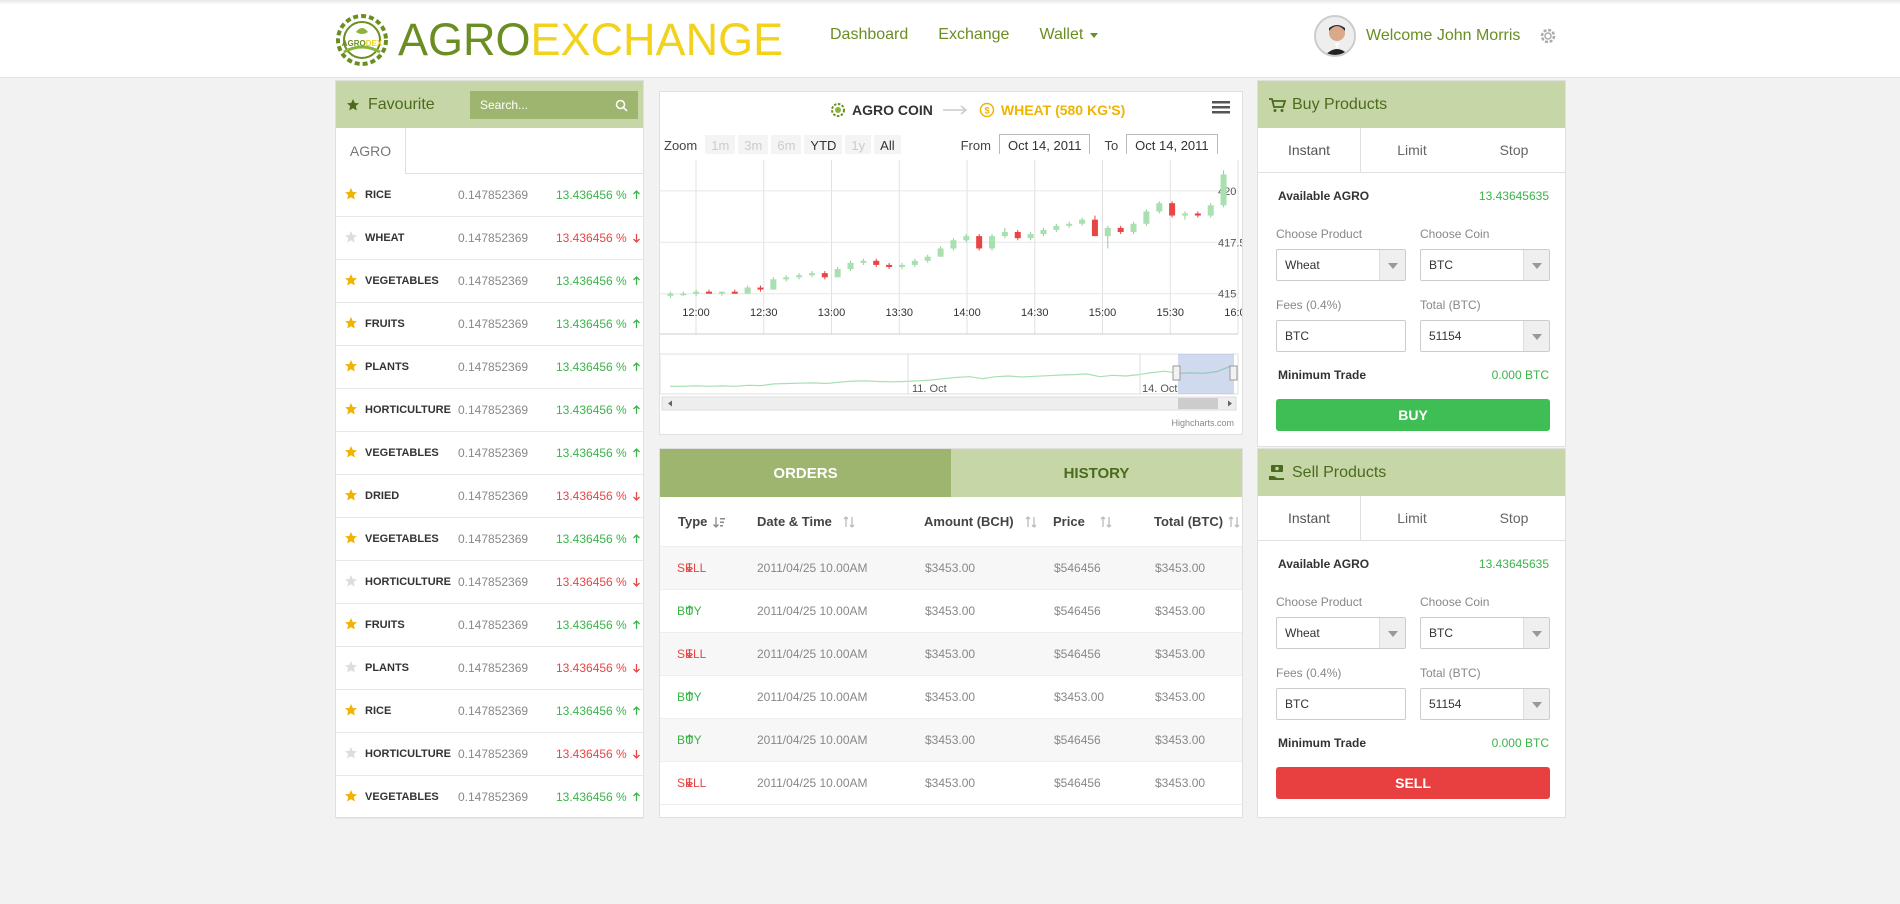 This screenshot has height=904, width=1900. What do you see at coordinates (1413, 415) in the screenshot?
I see `buy-button: BUY` at bounding box center [1413, 415].